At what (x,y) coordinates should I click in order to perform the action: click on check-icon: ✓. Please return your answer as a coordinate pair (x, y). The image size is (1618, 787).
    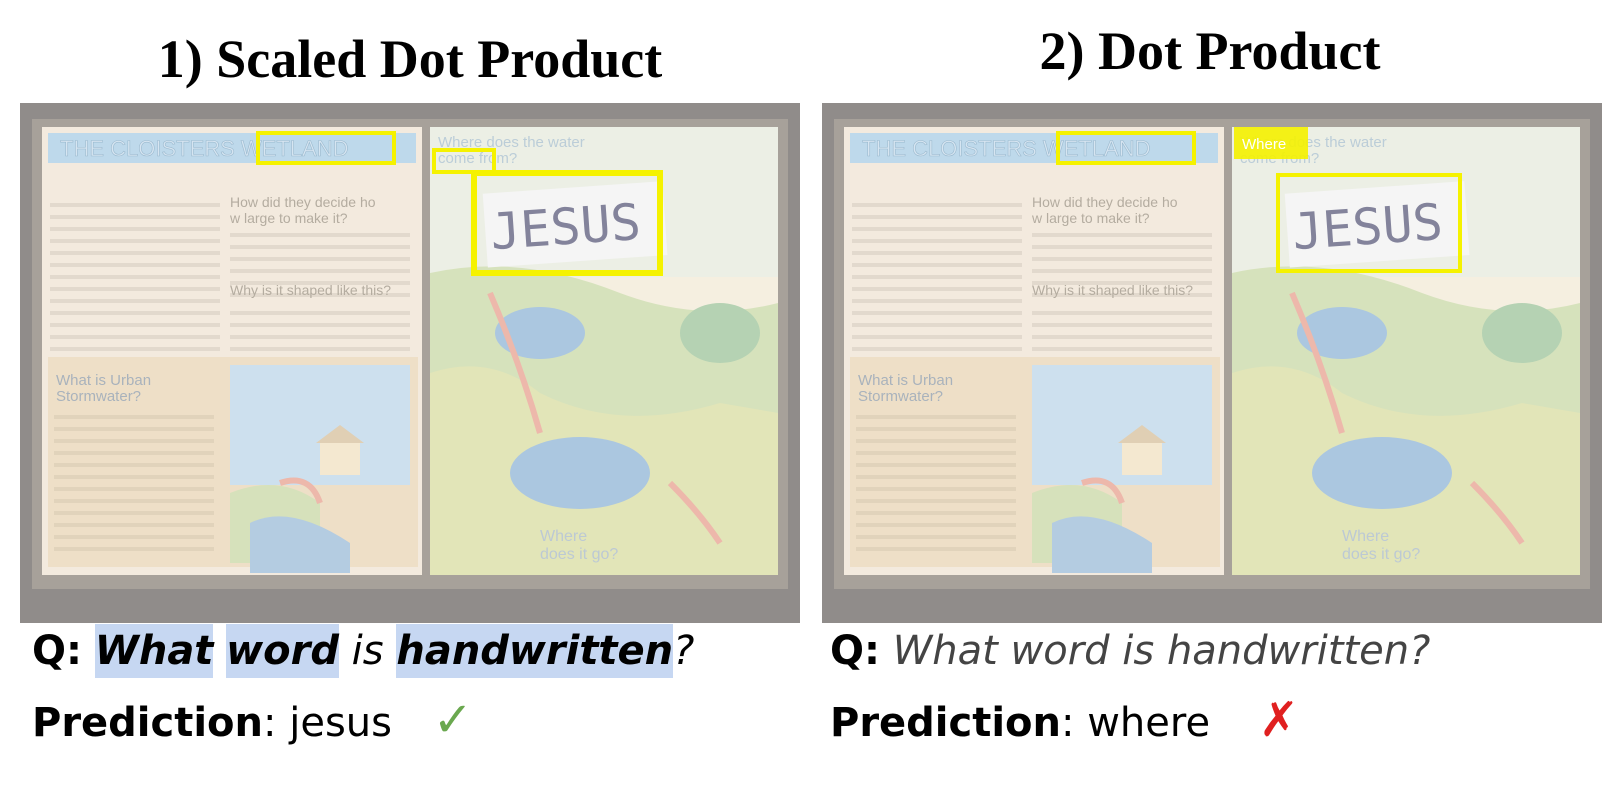
    Looking at the image, I should click on (452, 720).